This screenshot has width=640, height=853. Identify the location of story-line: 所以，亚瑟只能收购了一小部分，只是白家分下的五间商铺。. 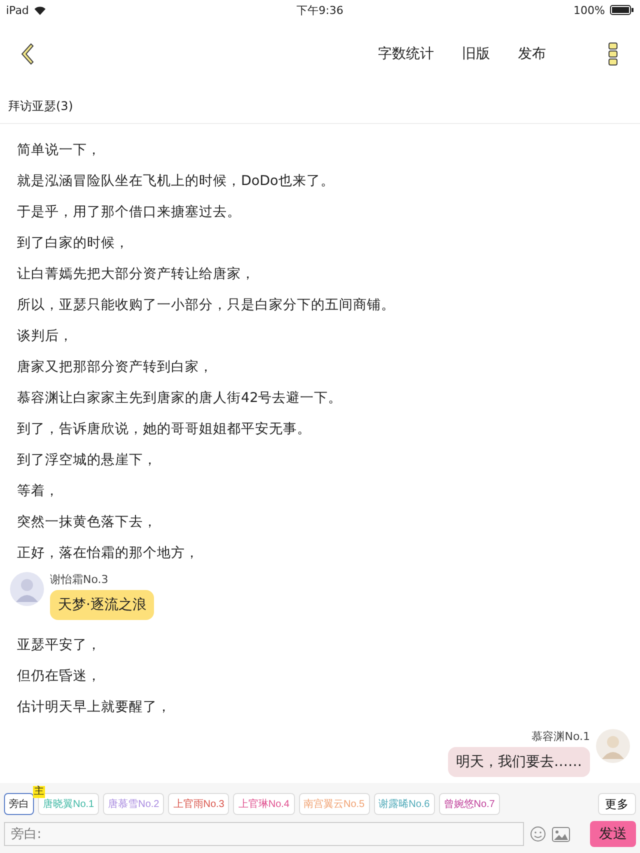
(206, 305).